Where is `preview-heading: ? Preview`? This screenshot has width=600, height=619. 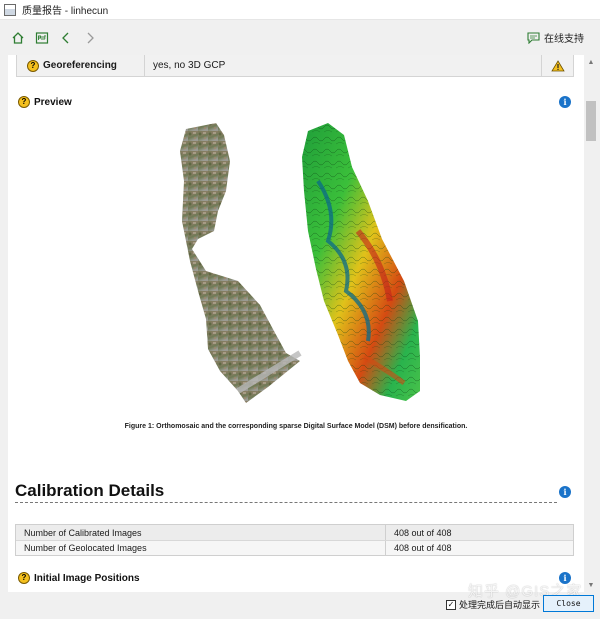
preview-heading: ? Preview is located at coordinates (45, 102).